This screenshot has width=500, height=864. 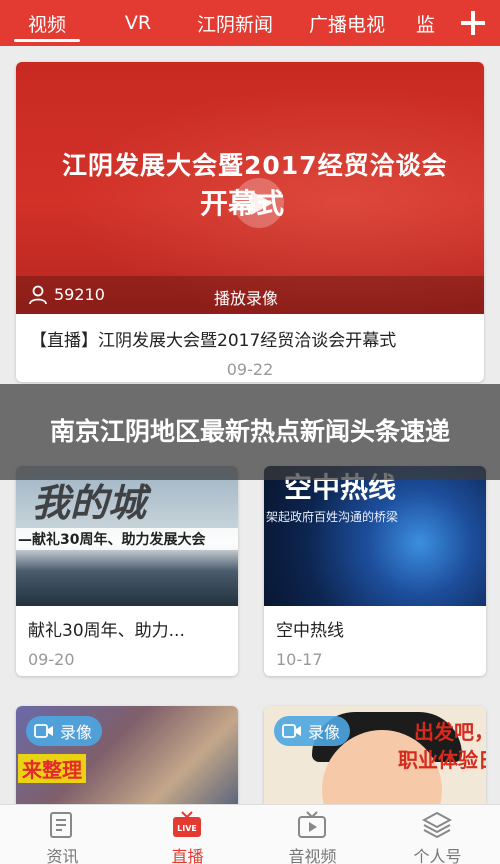 I want to click on nav-label: 直播, so click(x=187, y=855).